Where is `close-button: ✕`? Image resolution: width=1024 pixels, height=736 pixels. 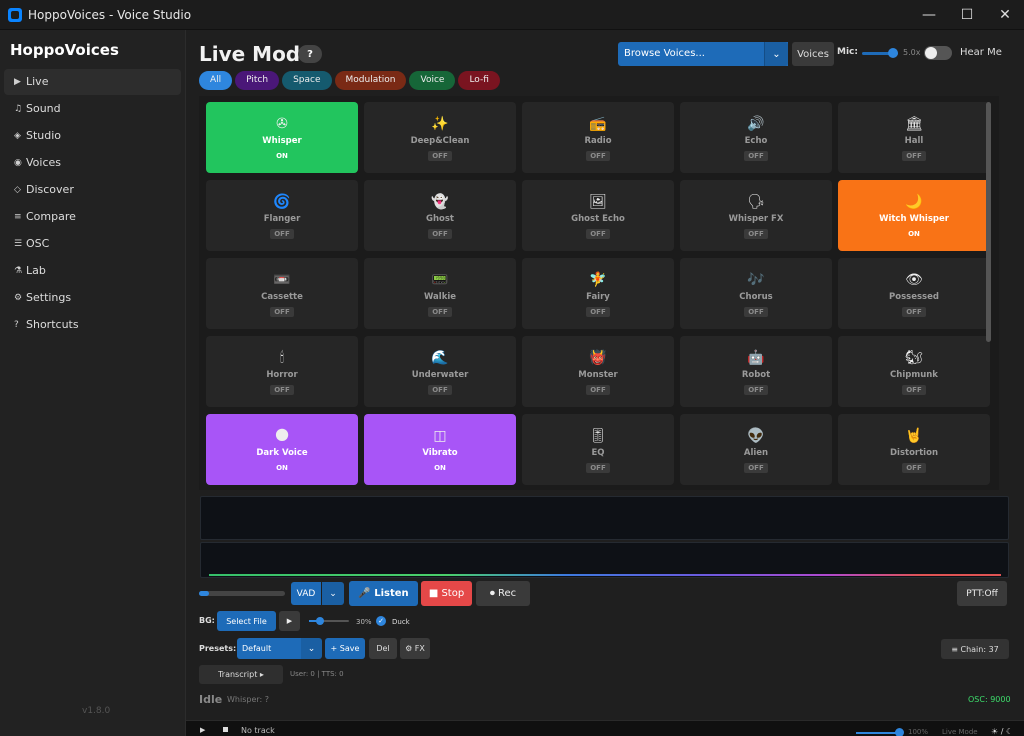 close-button: ✕ is located at coordinates (1005, 15).